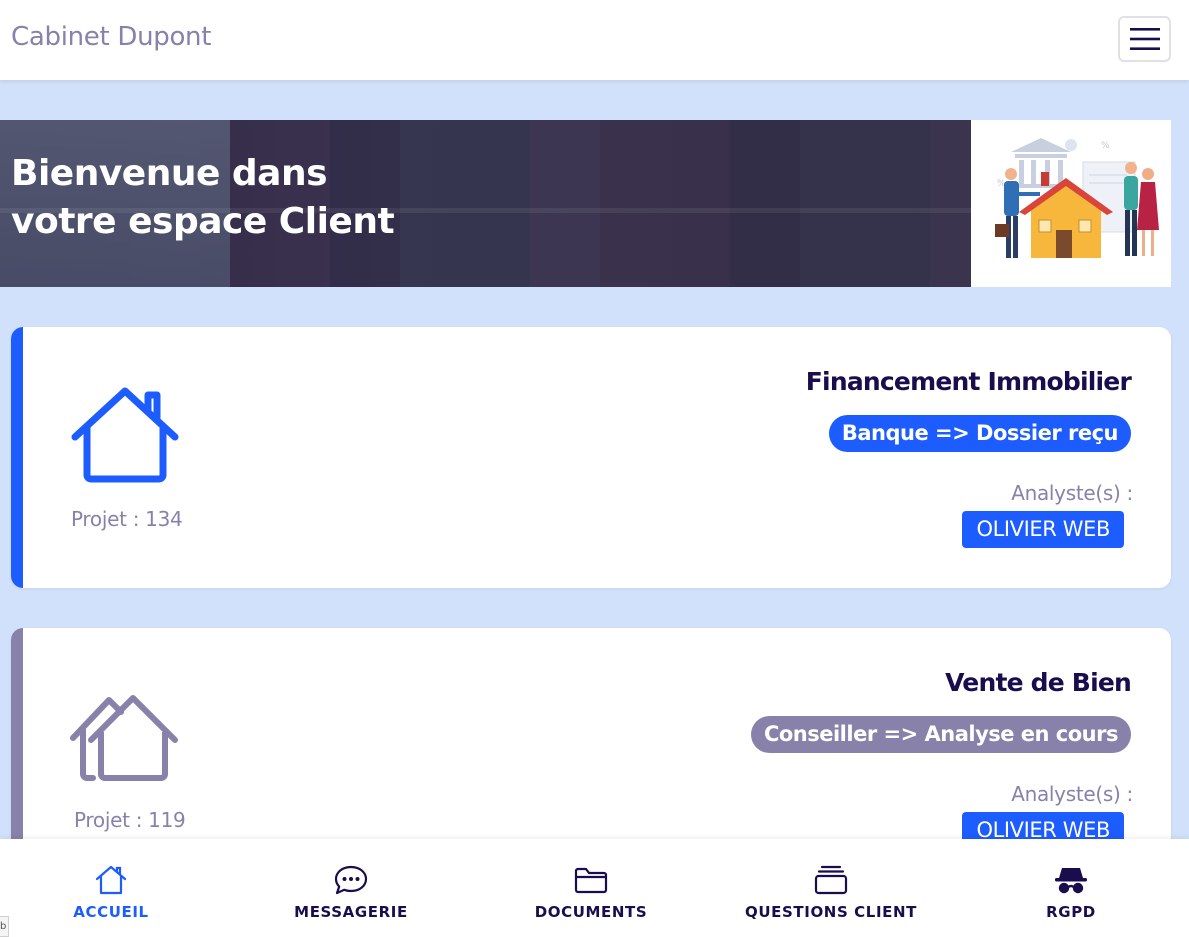 The width and height of the screenshot is (1189, 937). Describe the element at coordinates (485, 203) in the screenshot. I see `welcome-banner: Bienvenue dans votre espace Client` at that location.